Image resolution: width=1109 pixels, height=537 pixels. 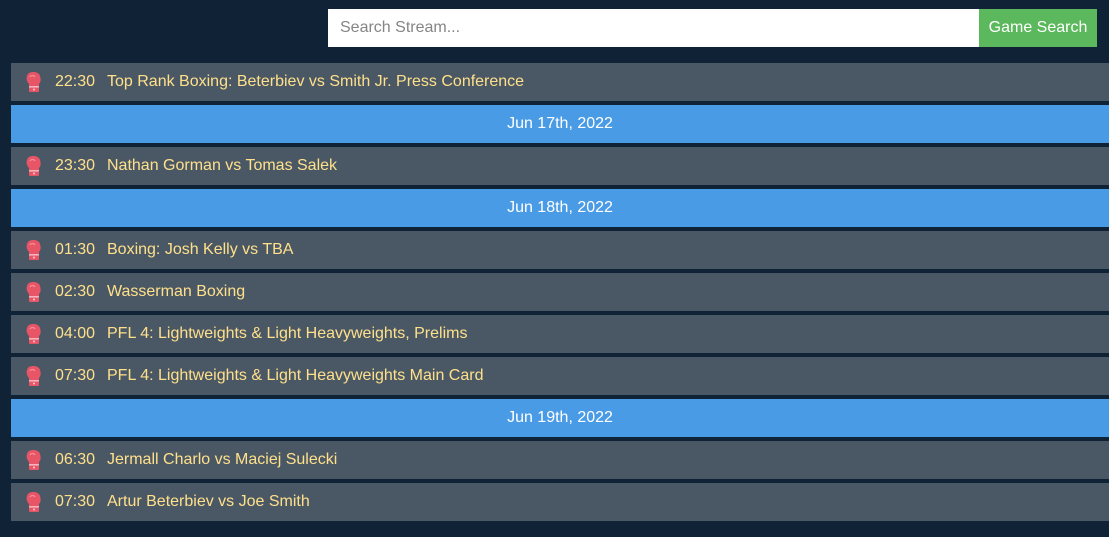 I want to click on event-time: 02:30, so click(x=75, y=291).